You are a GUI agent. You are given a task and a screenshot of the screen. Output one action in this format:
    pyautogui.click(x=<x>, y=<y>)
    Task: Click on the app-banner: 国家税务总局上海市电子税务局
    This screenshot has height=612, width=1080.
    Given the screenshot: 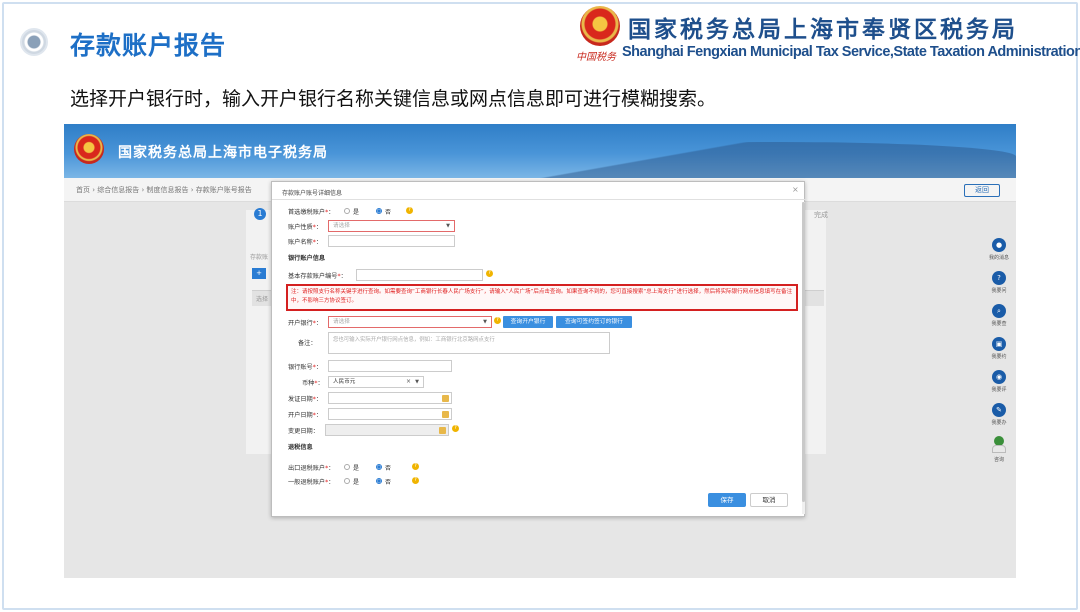 What is the action you would take?
    pyautogui.click(x=540, y=151)
    